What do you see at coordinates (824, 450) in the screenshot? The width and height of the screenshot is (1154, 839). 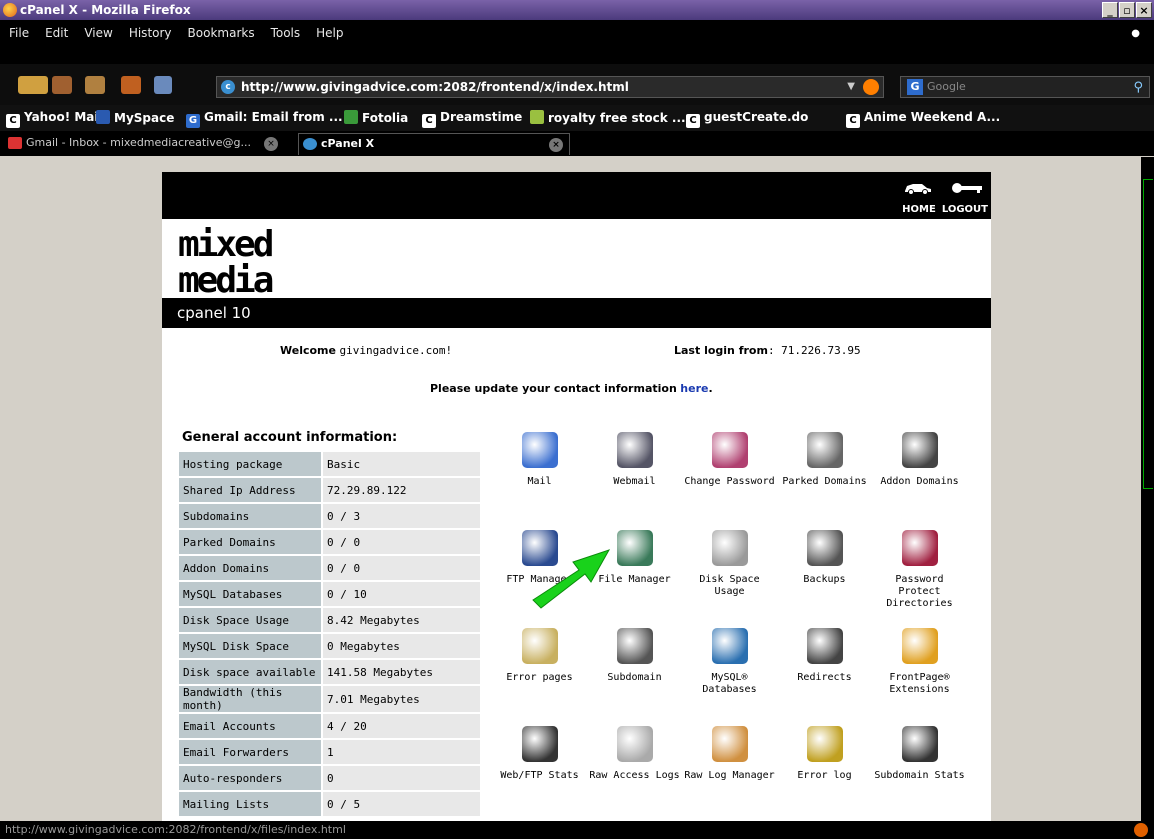 I see `parked-domains-icon` at bounding box center [824, 450].